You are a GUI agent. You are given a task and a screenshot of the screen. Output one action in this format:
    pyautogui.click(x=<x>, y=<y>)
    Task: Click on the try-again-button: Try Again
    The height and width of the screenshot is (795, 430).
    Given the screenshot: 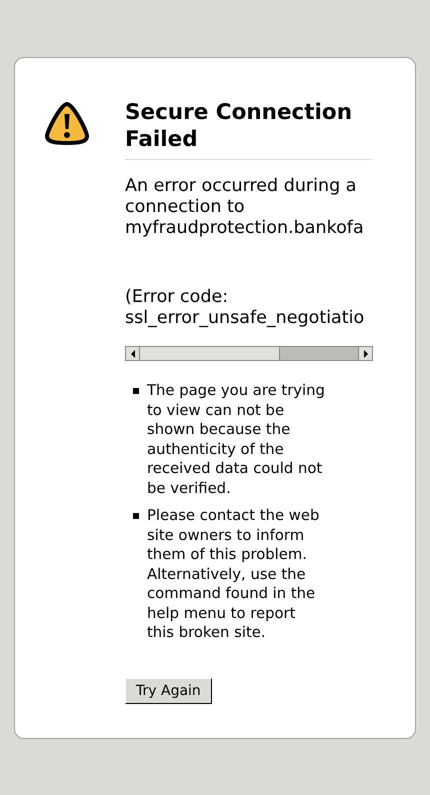 What is the action you would take?
    pyautogui.click(x=168, y=691)
    